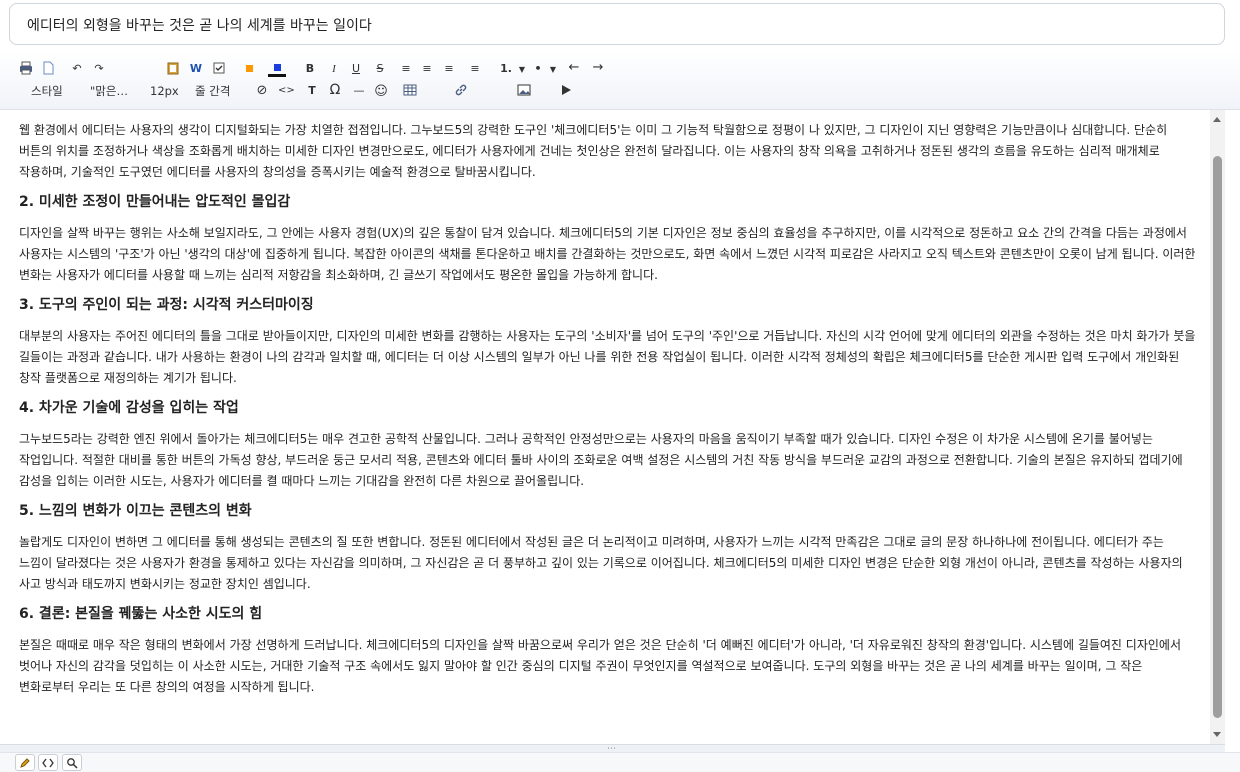  I want to click on align-justify-icon: ≡, so click(475, 69).